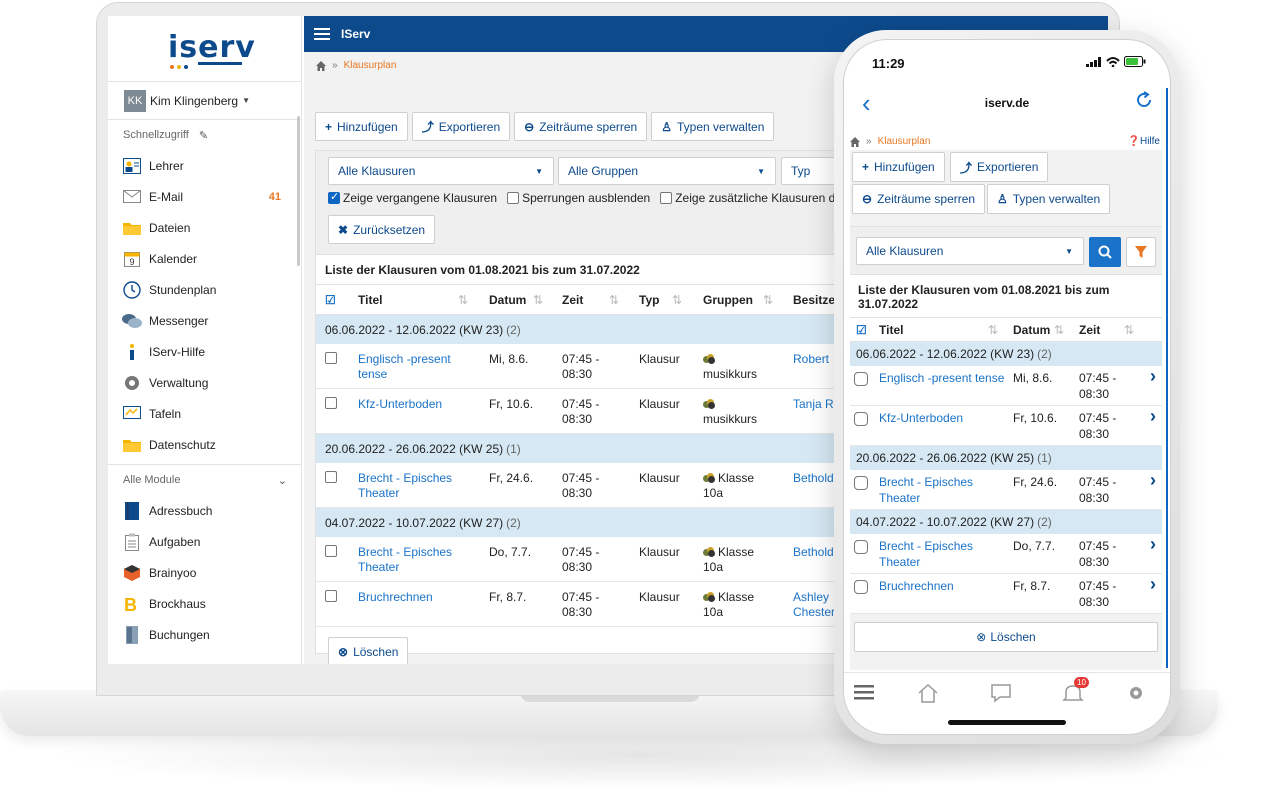 The image size is (1280, 799). Describe the element at coordinates (864, 692) in the screenshot. I see `menu-icon` at that location.